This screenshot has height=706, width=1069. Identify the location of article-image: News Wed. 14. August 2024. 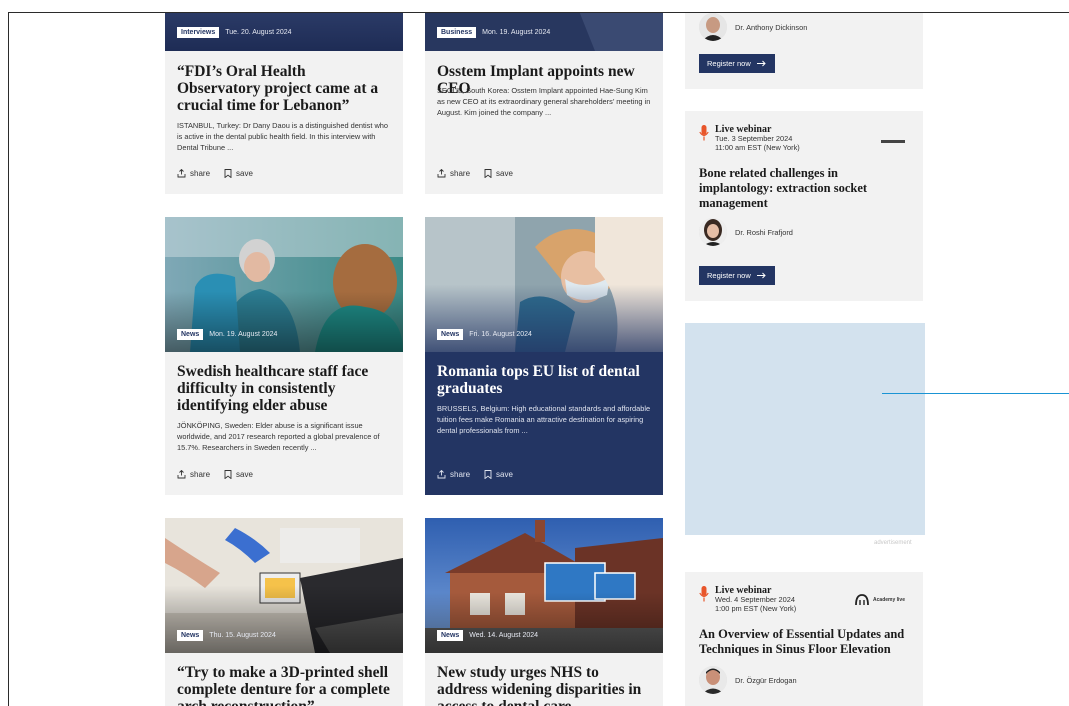
(544, 585).